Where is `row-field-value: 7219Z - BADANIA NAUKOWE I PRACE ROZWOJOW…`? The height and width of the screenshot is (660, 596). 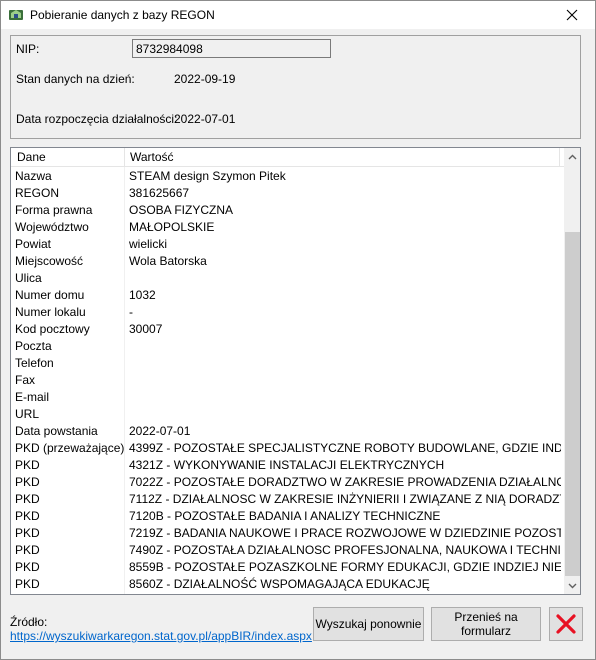
row-field-value: 7219Z - BADANIA NAUKOWE I PRACE ROZWOJOW… is located at coordinates (345, 533).